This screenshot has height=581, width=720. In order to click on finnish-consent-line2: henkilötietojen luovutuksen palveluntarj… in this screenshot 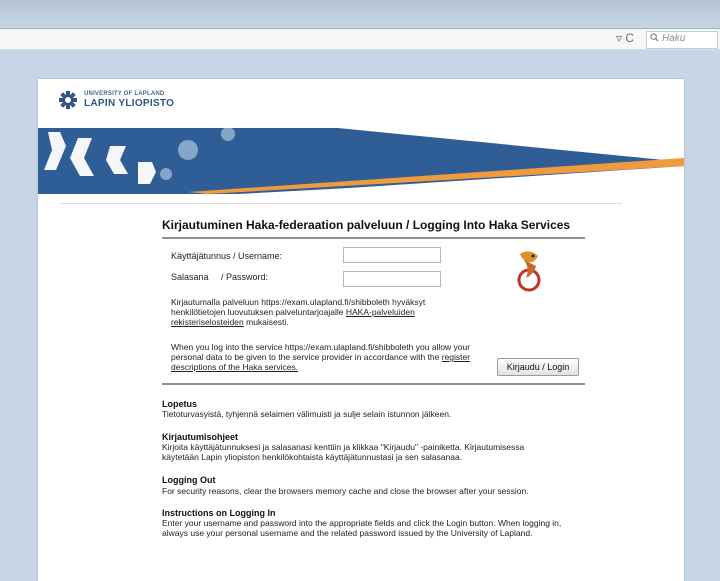, I will do `click(258, 312)`.